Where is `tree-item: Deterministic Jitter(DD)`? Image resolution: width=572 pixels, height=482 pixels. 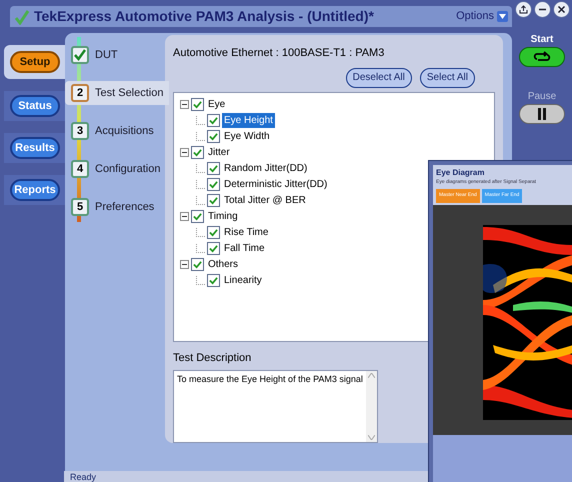
tree-item: Deterministic Jitter(DD) is located at coordinates (276, 184).